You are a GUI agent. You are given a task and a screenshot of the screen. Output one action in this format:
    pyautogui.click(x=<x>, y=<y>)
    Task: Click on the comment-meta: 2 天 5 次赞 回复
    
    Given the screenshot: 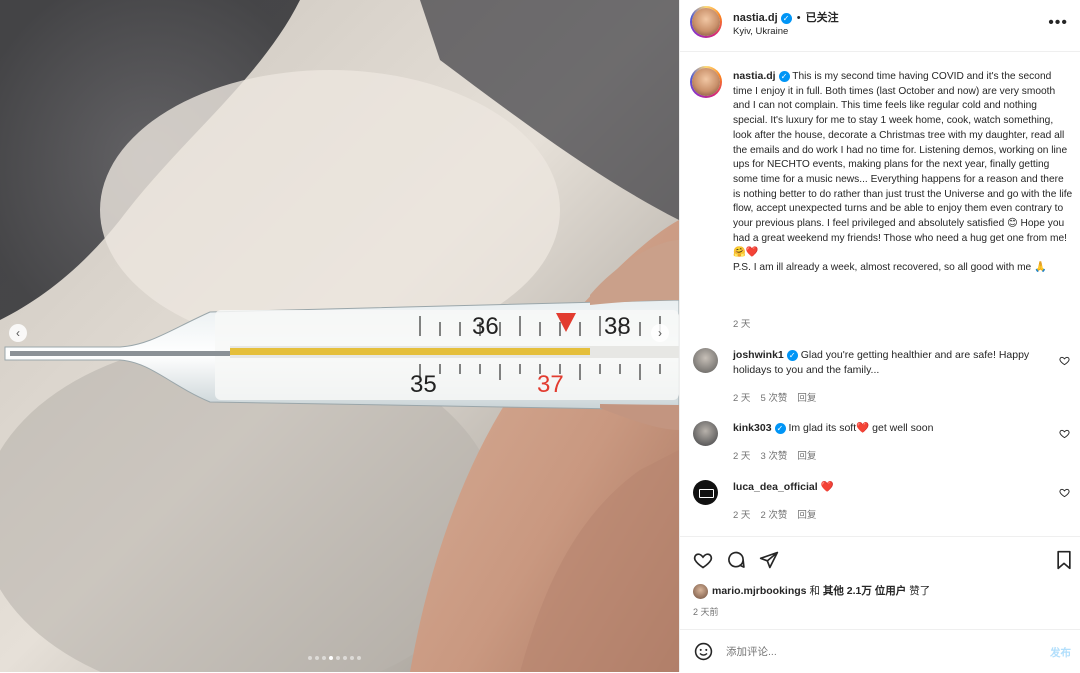 What is the action you would take?
    pyautogui.click(x=779, y=397)
    